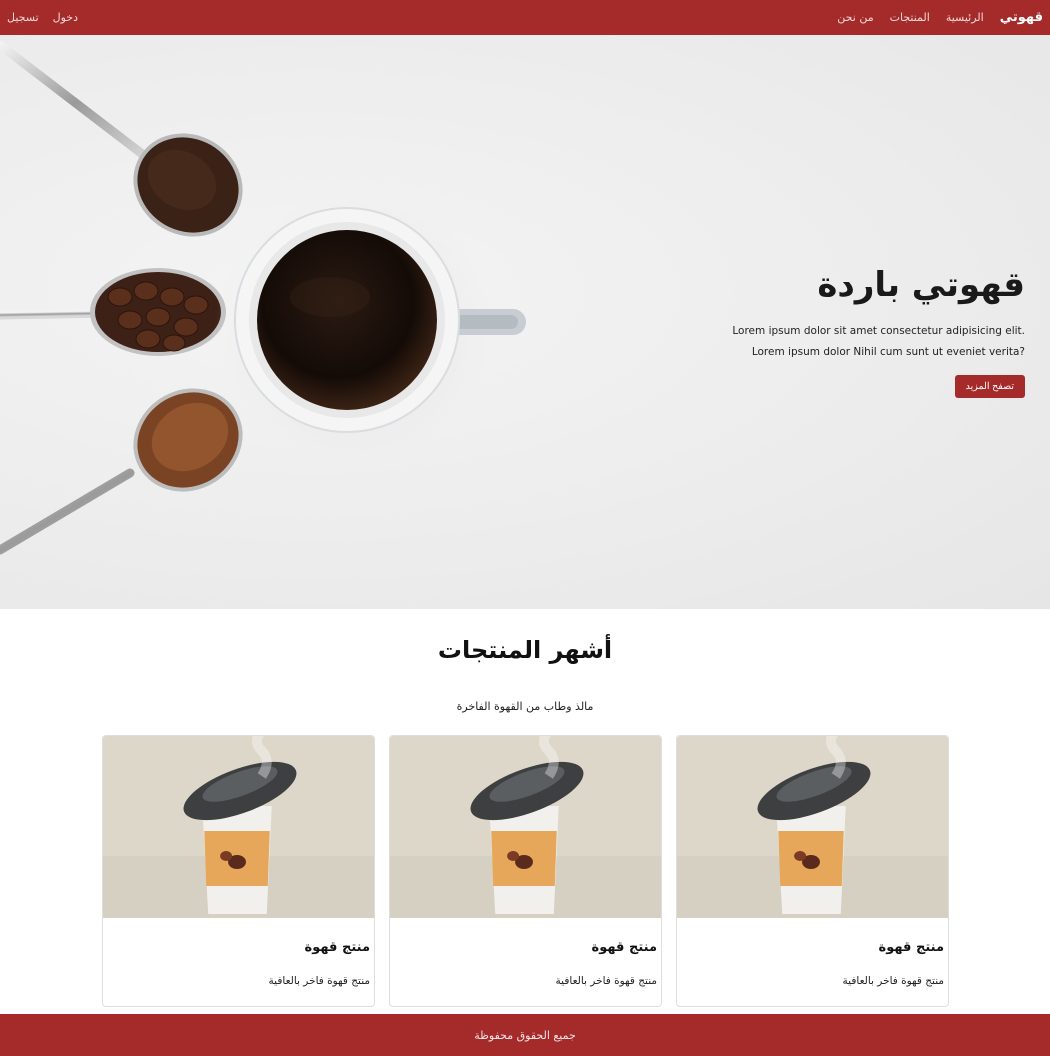  I want to click on login-link: دخول, so click(65, 17).